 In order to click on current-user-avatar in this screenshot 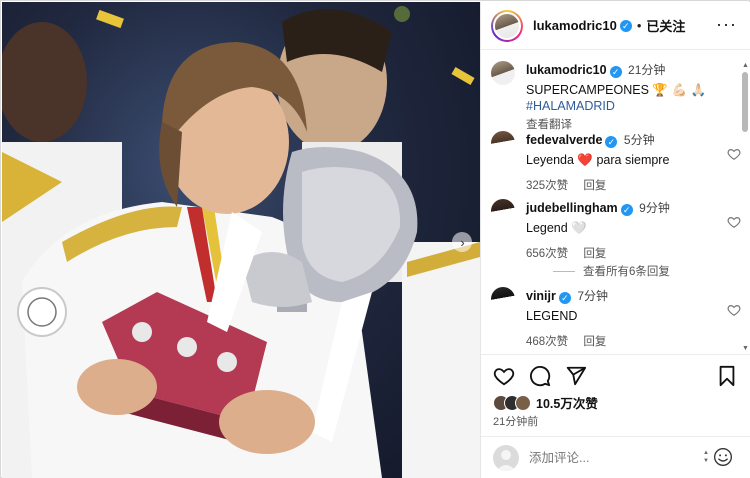, I will do `click(506, 458)`.